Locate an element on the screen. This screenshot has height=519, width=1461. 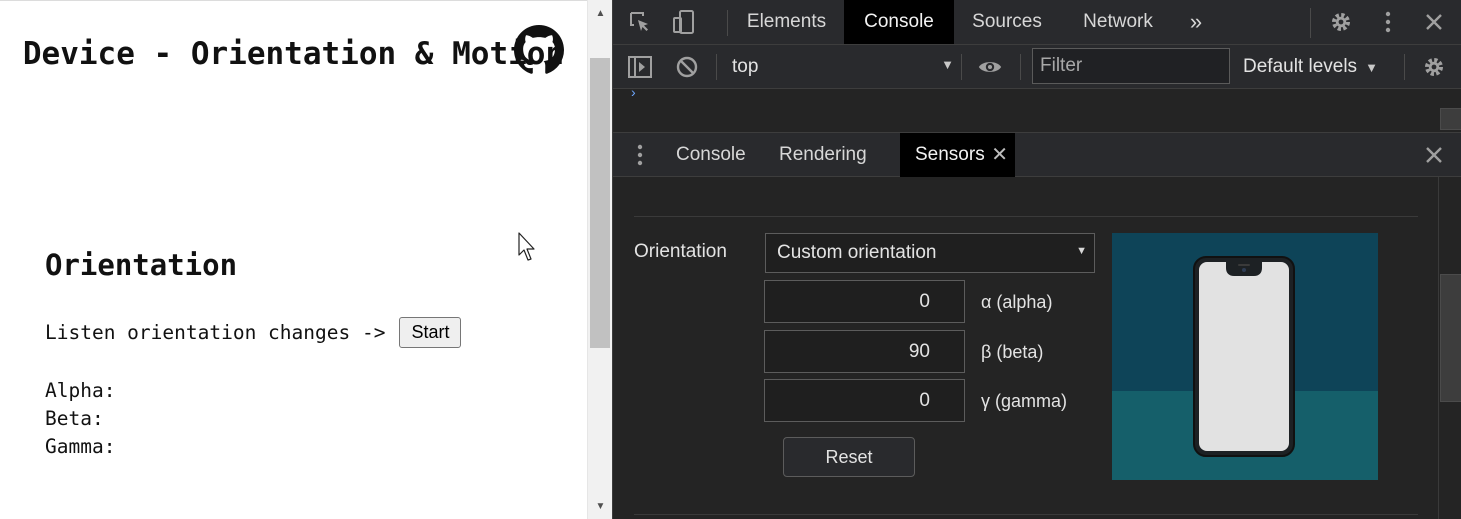
console-settings-gear-icon is located at coordinates (1434, 67).